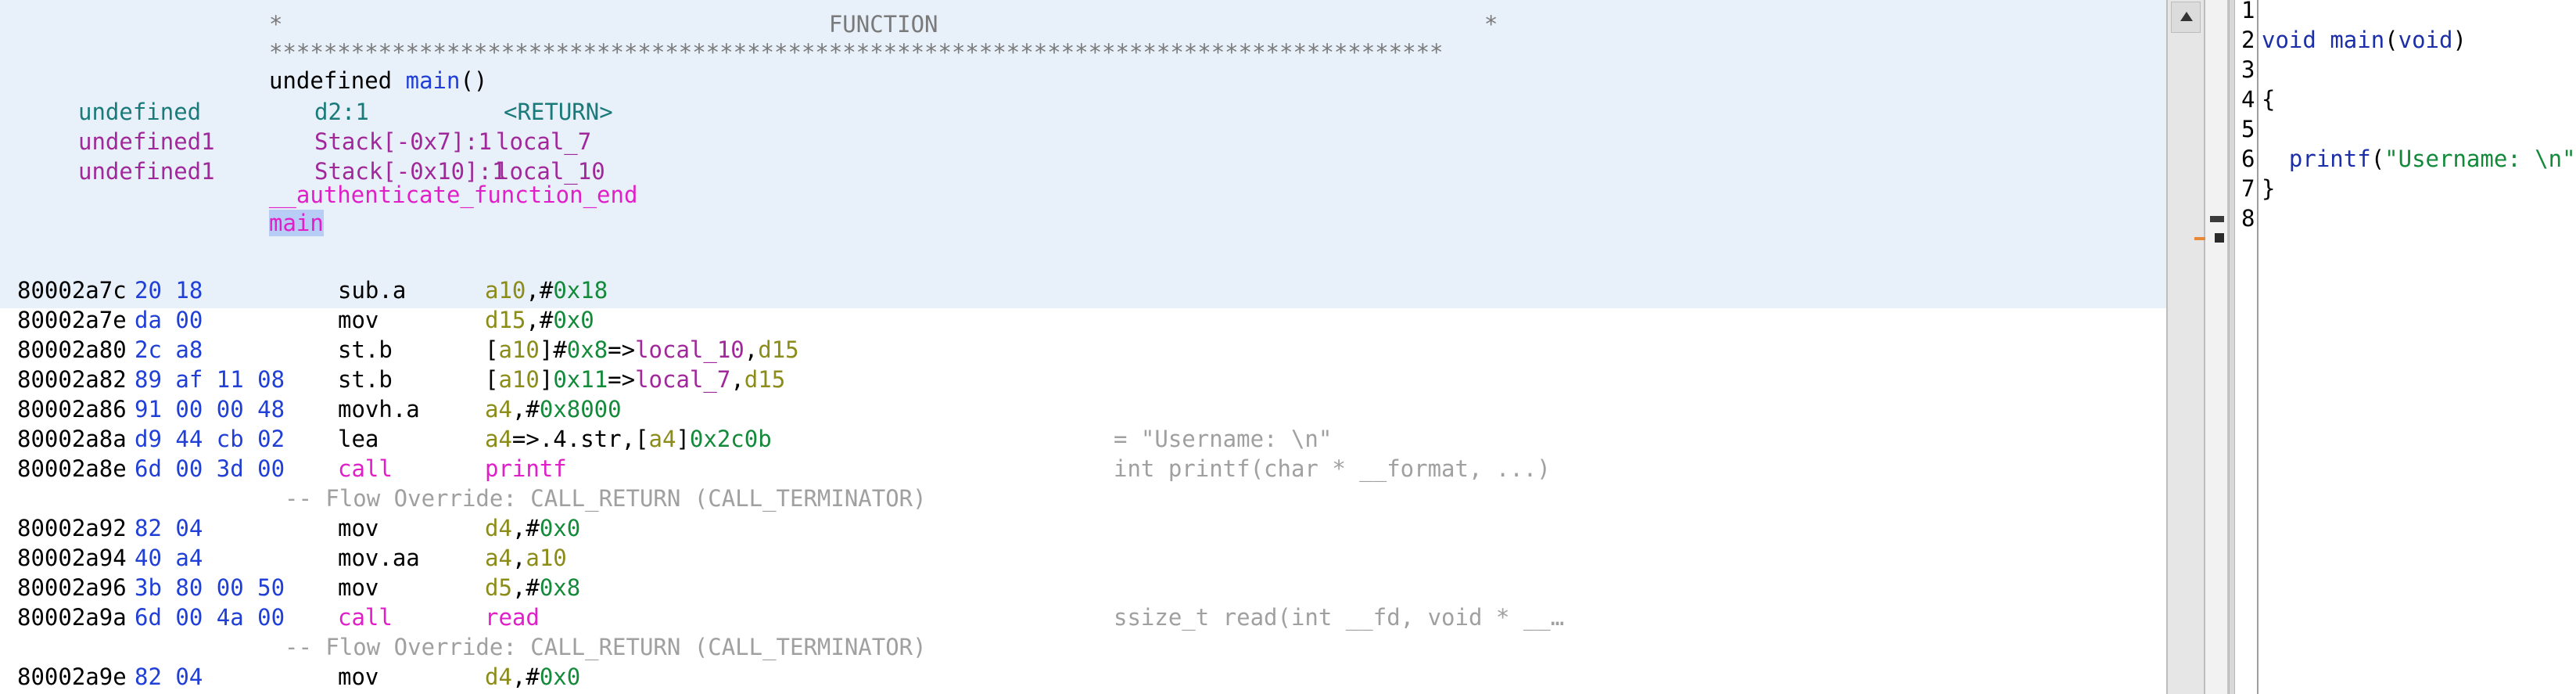 This screenshot has height=694, width=2576. Describe the element at coordinates (72, 617) in the screenshot. I see `instruction-address: 80002a9a` at that location.